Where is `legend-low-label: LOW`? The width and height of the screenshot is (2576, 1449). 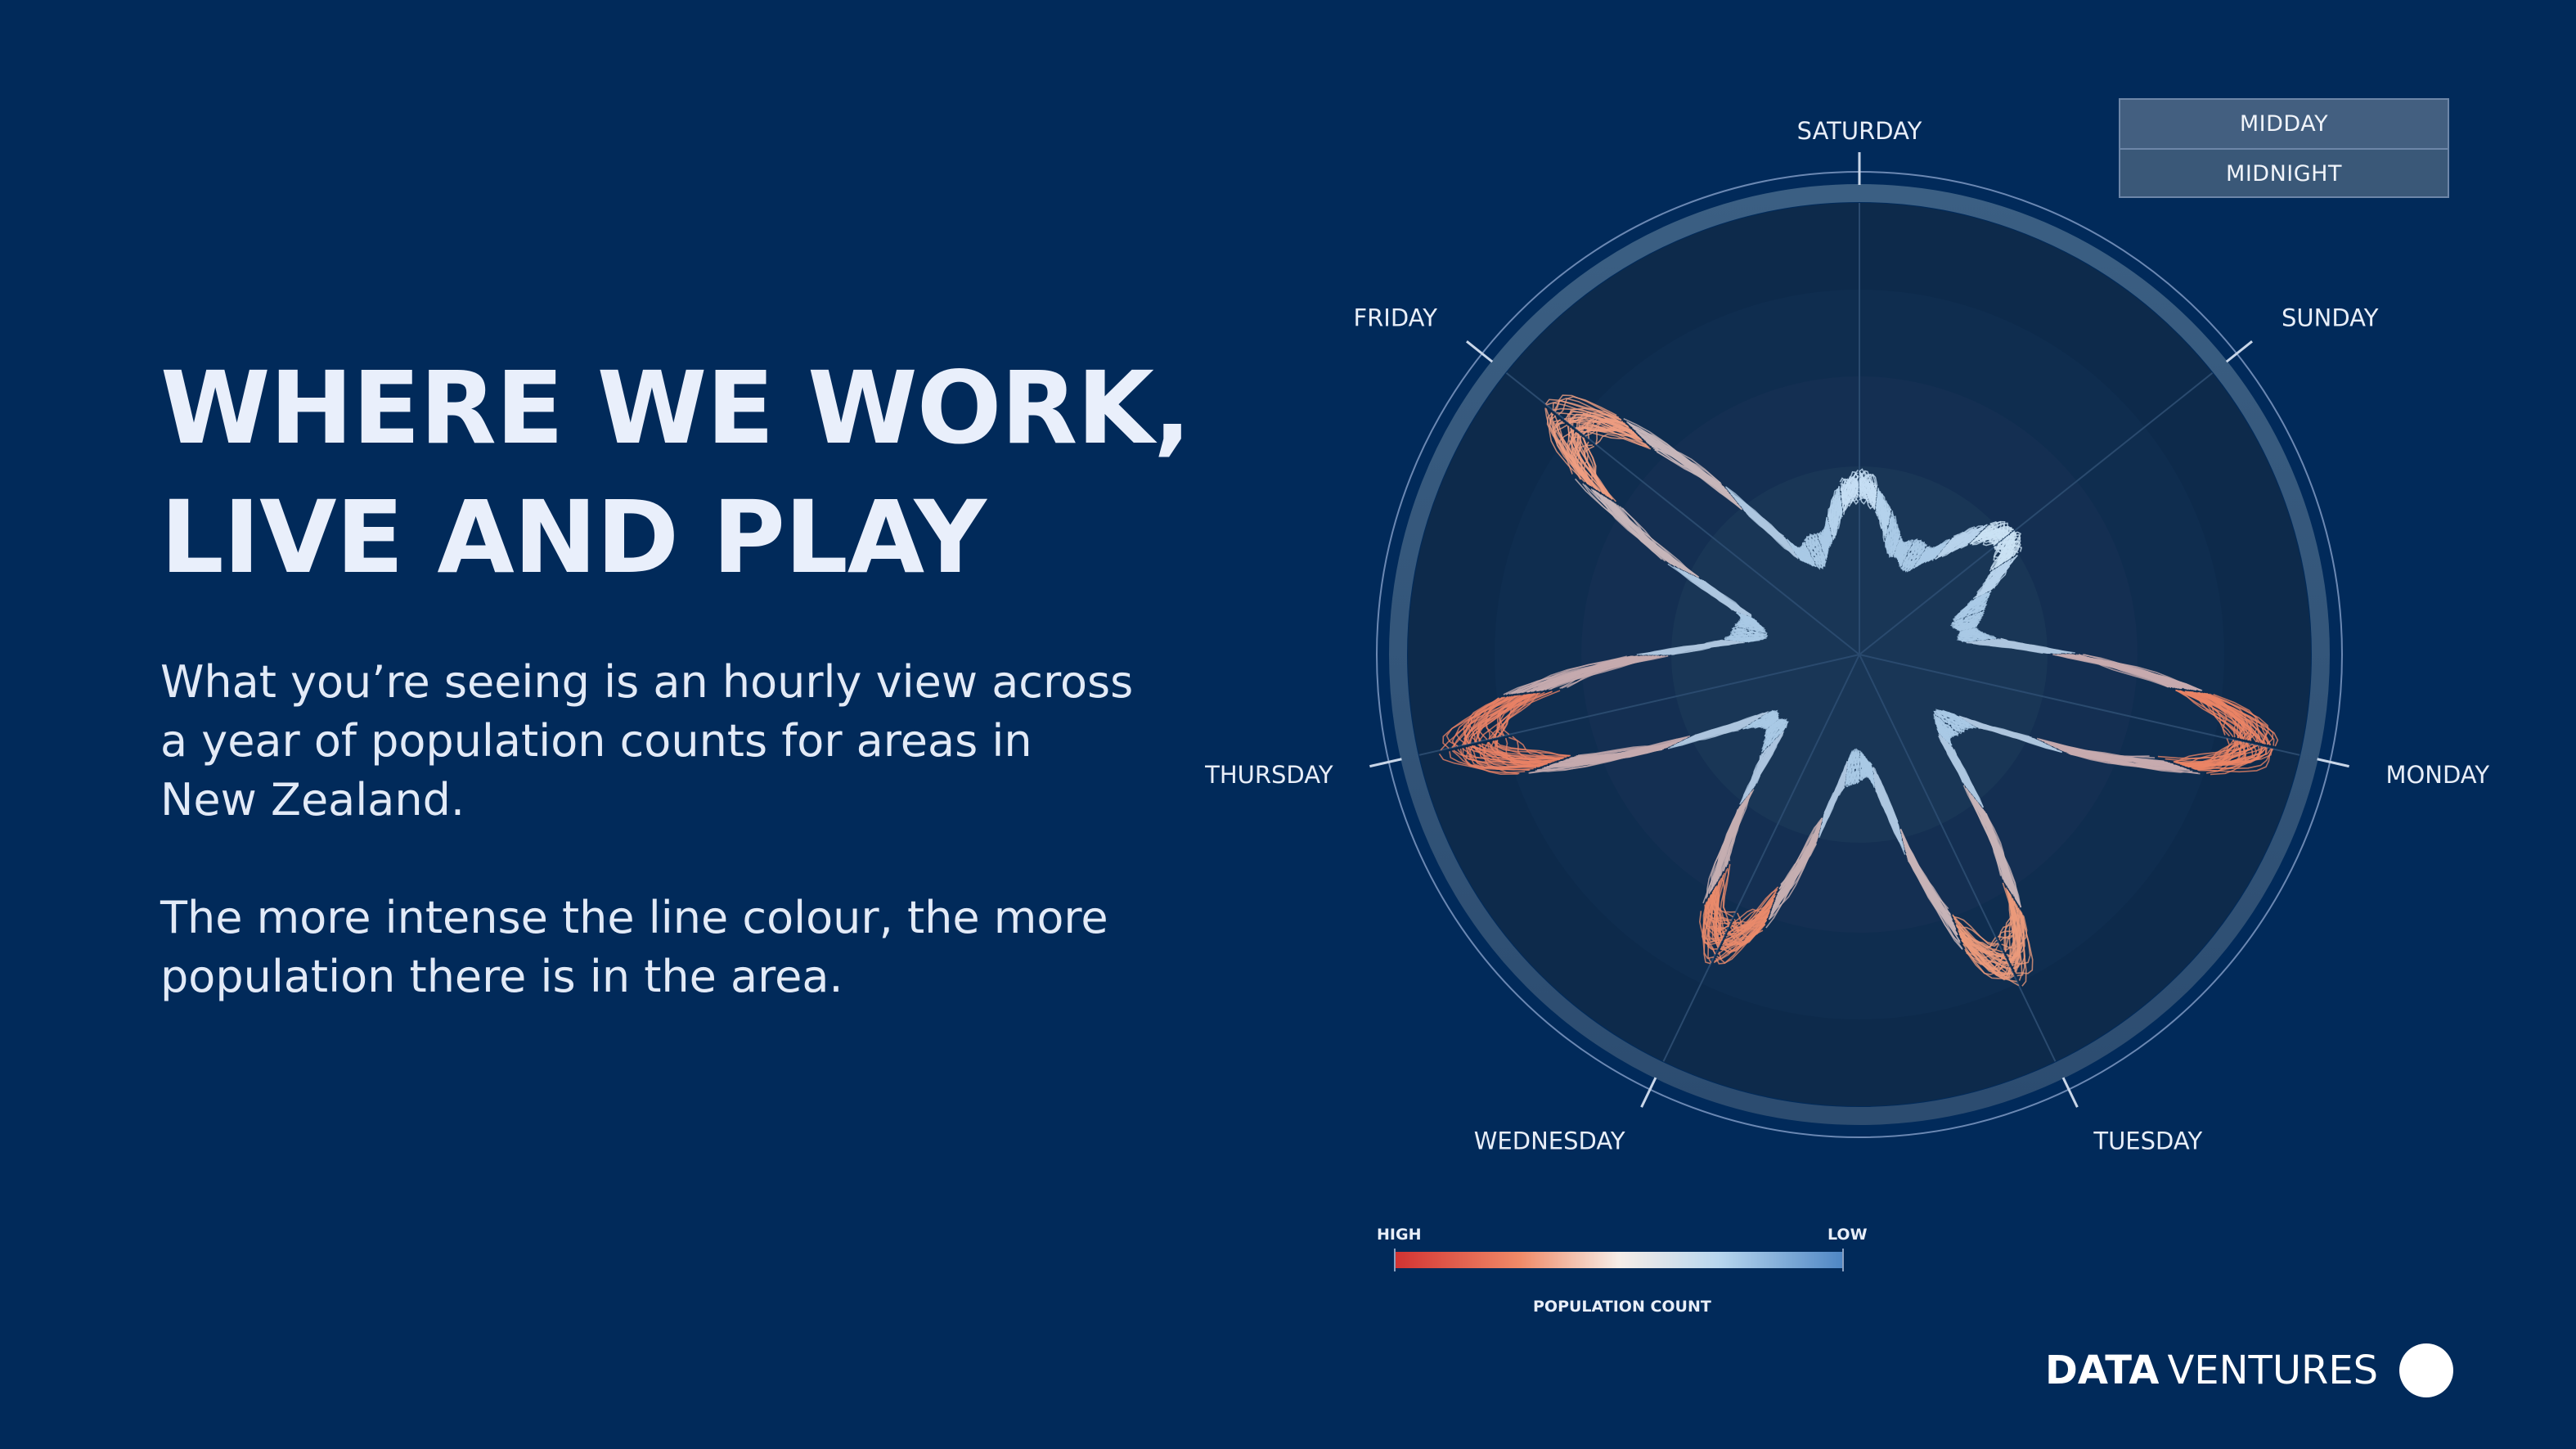
legend-low-label: LOW is located at coordinates (1848, 1235).